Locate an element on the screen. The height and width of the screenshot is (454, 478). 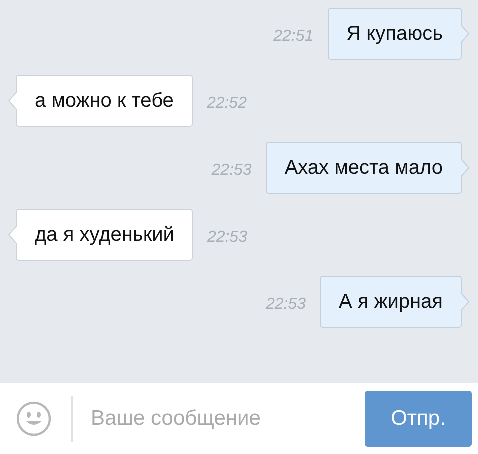
message-bubble: Я купаюсь is located at coordinates (395, 34).